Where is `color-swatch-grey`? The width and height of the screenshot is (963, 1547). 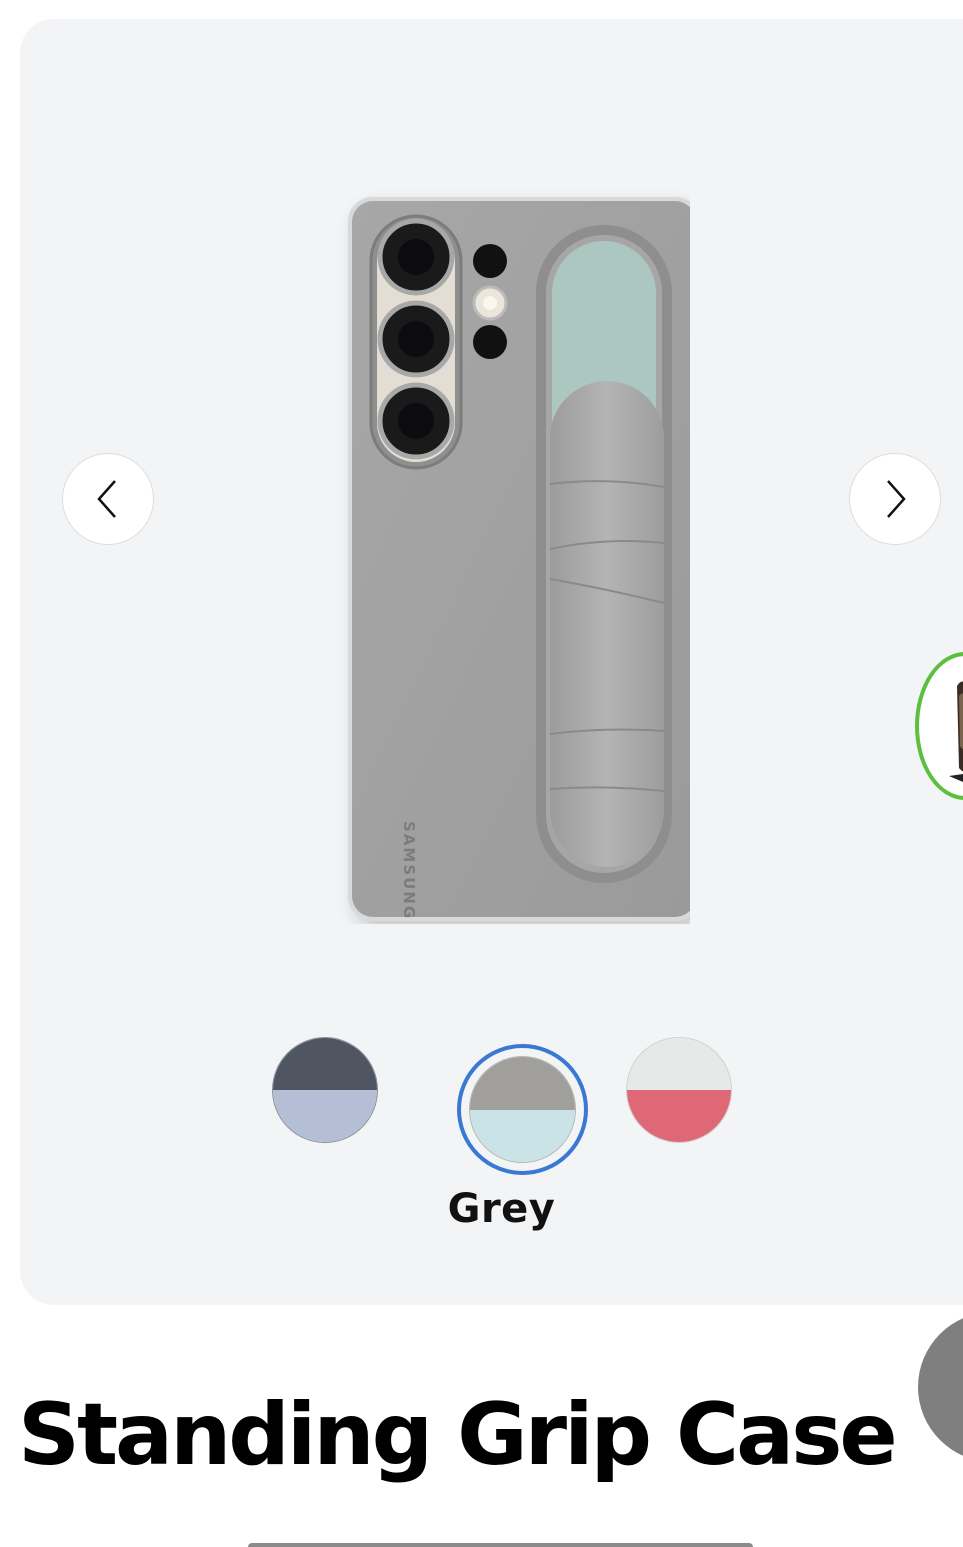 color-swatch-grey is located at coordinates (522, 1109).